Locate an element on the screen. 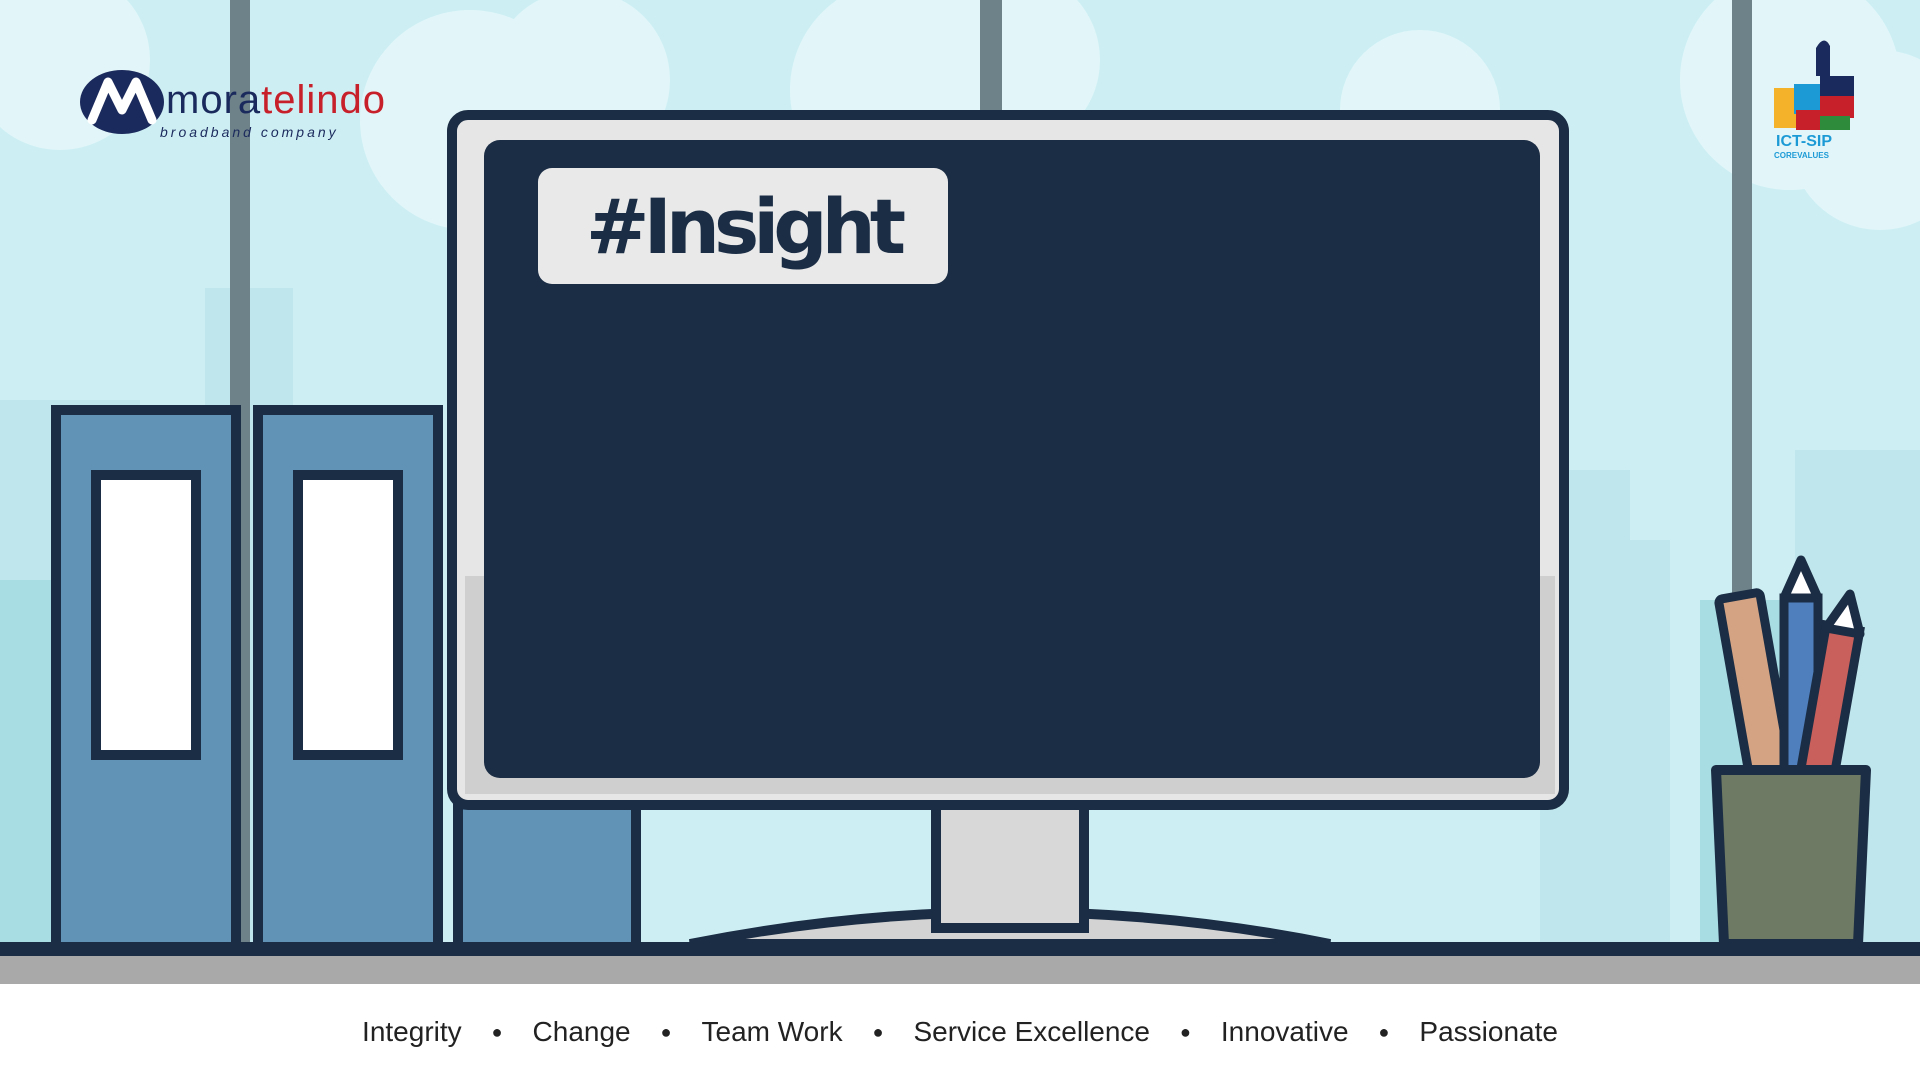  insight-label: #Insight is located at coordinates (743, 226).